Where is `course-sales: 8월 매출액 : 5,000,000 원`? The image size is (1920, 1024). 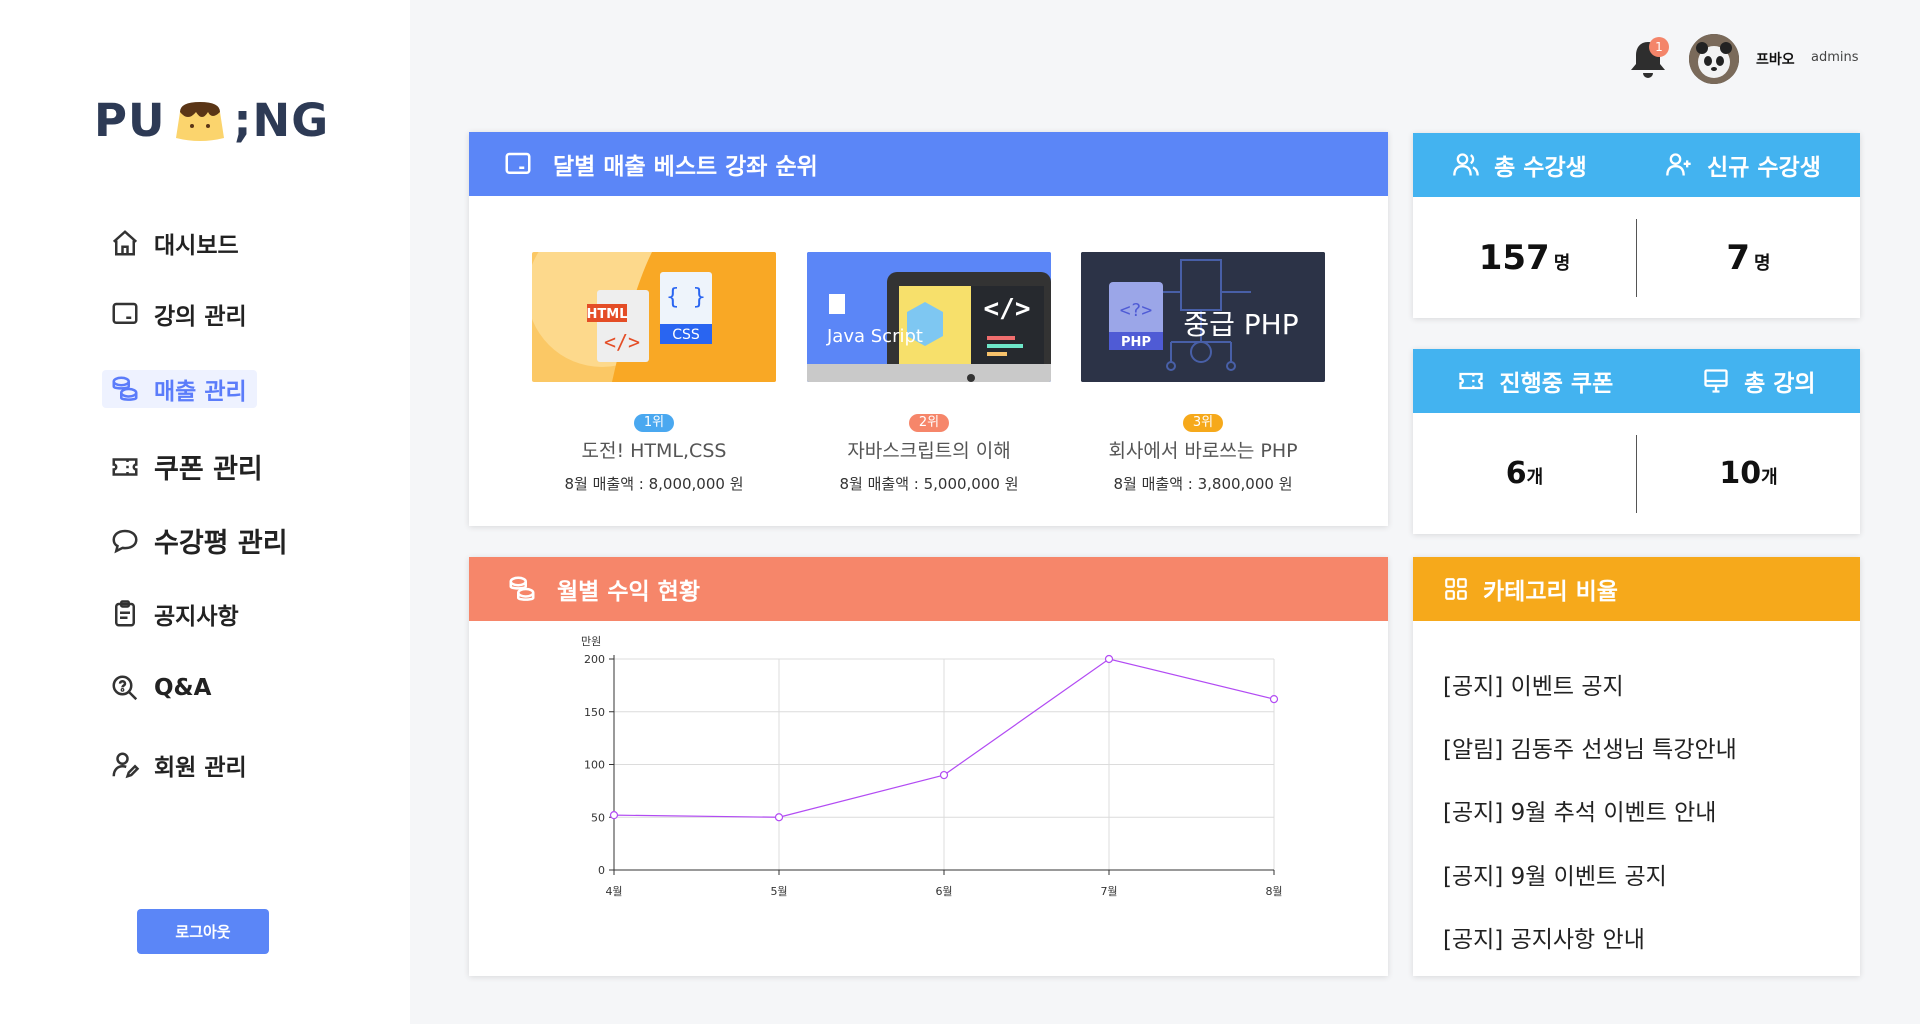 course-sales: 8월 매출액 : 5,000,000 원 is located at coordinates (929, 484).